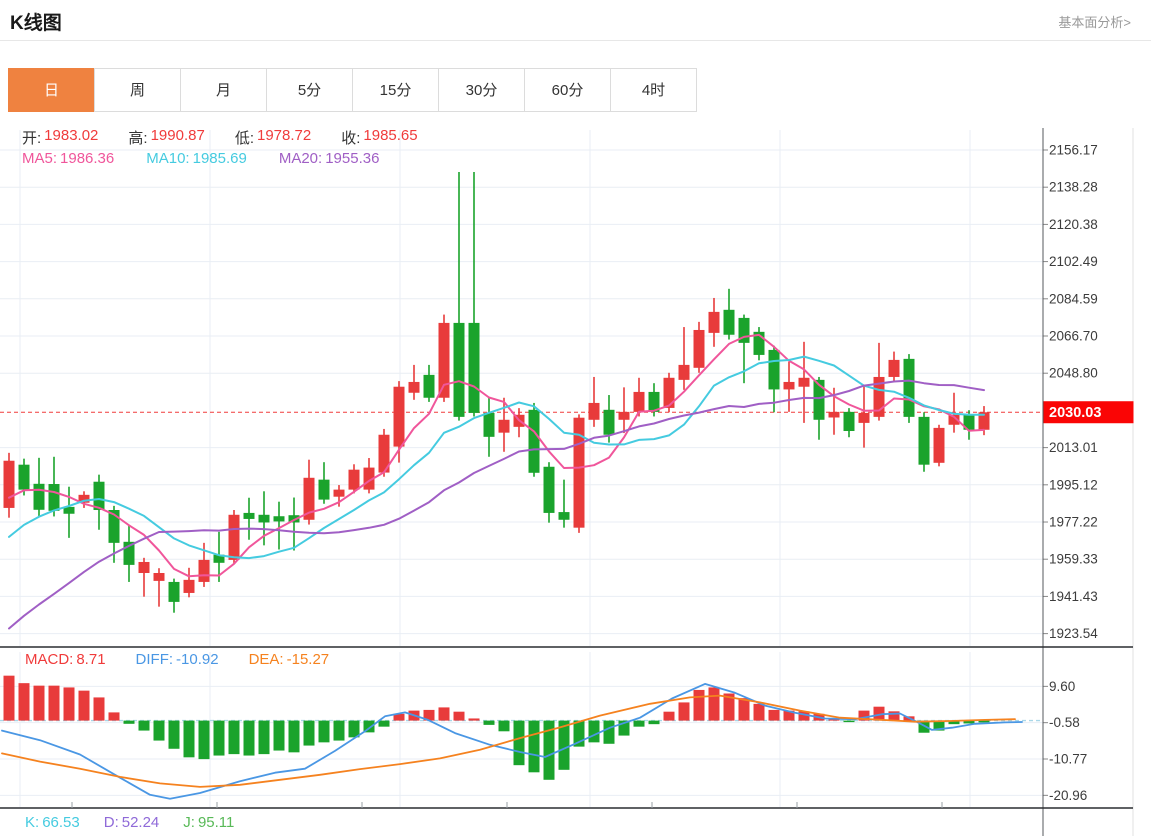 This screenshot has width=1151, height=836. I want to click on kdj_info-label: J:, so click(189, 822).